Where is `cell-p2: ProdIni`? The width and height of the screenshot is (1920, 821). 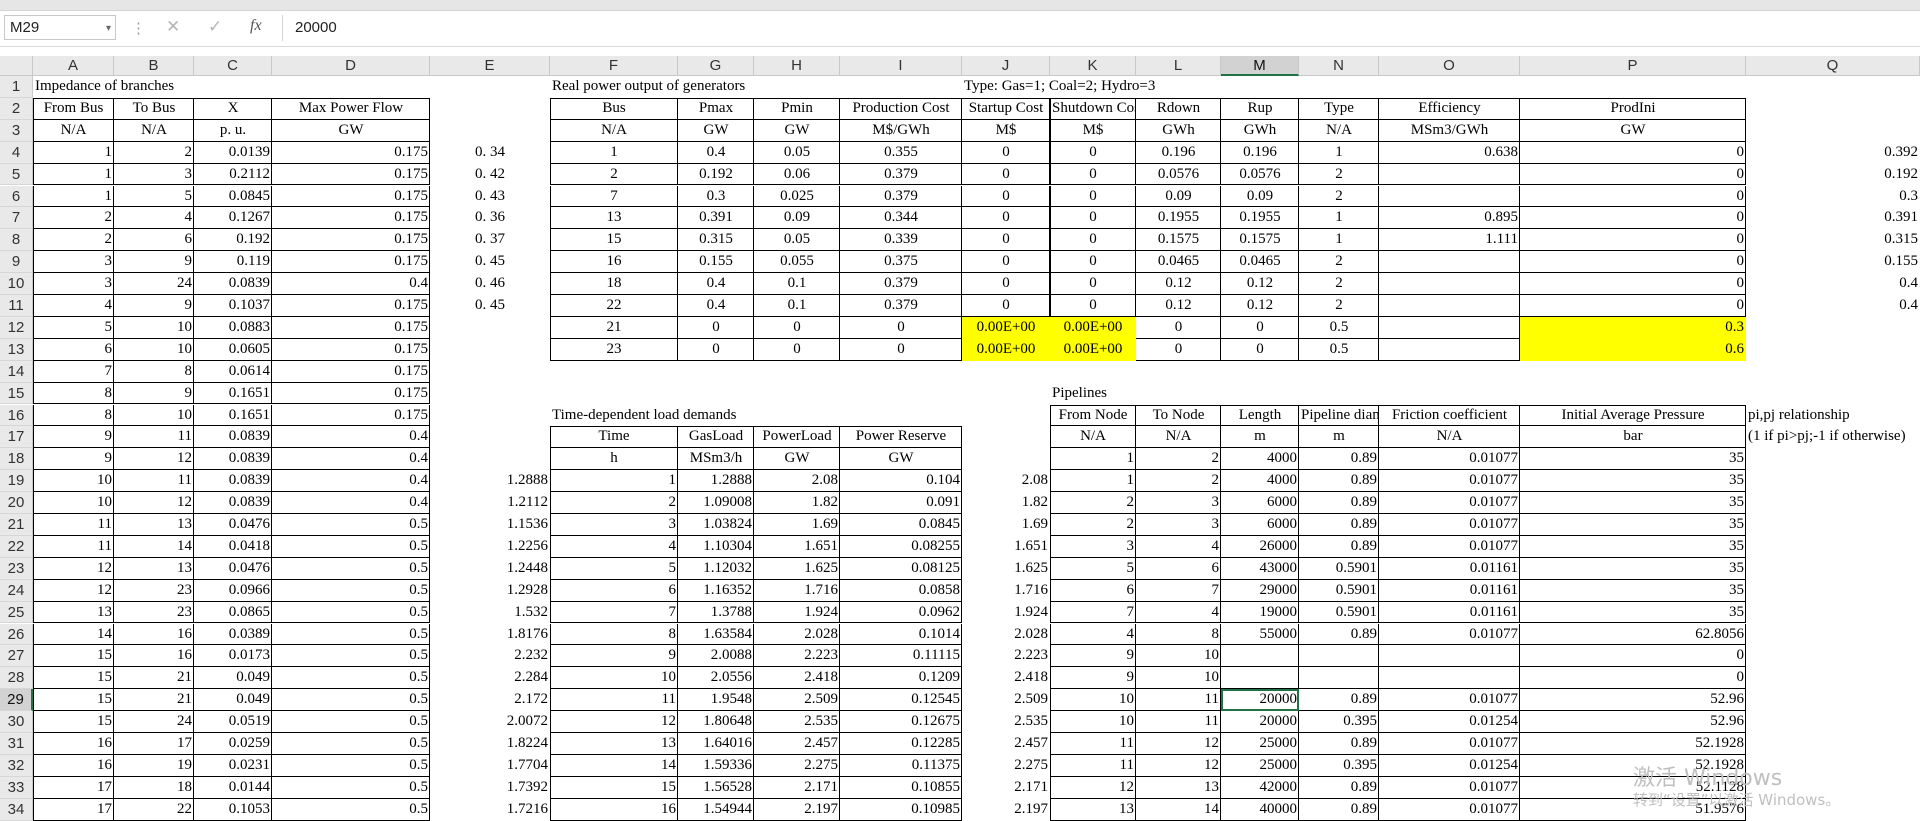
cell-p2: ProdIni is located at coordinates (1633, 109).